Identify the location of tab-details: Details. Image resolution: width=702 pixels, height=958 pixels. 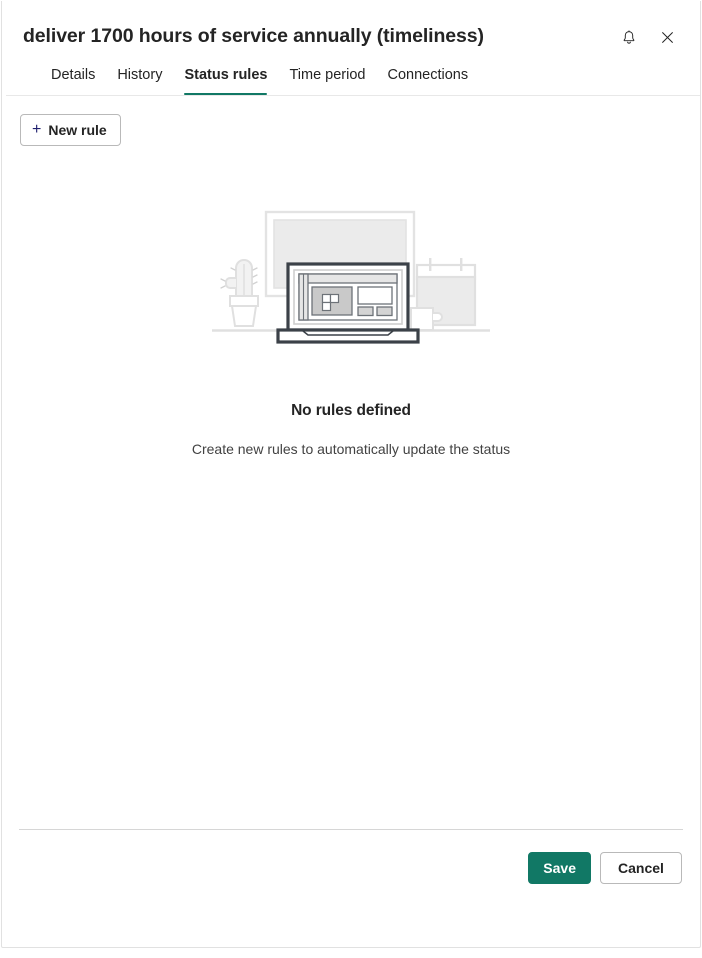
(73, 80).